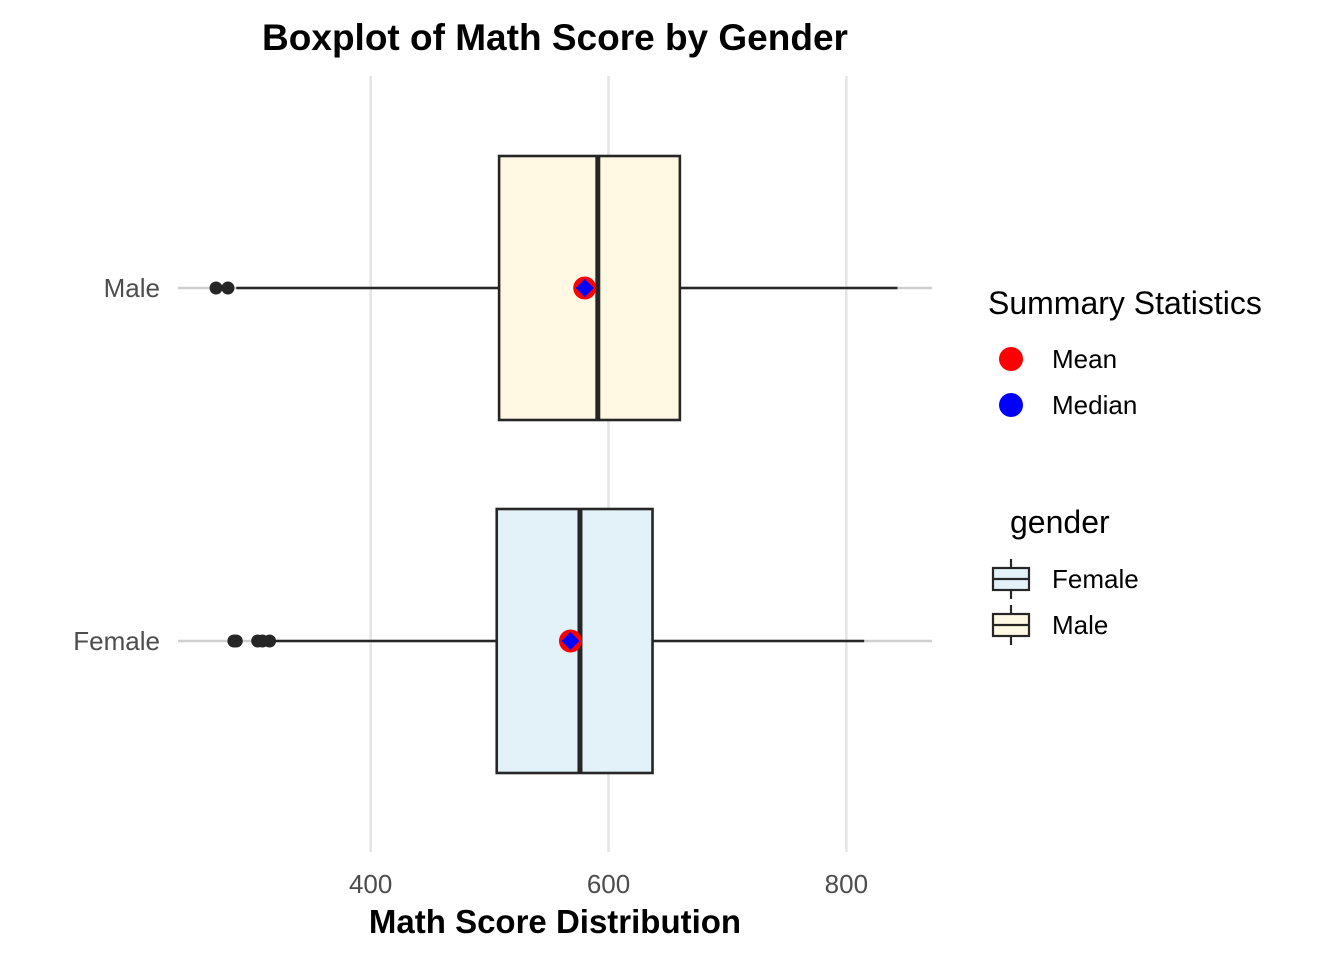 This screenshot has height=960, width=1344. What do you see at coordinates (1084, 359) in the screenshot?
I see `legend-label: Mean` at bounding box center [1084, 359].